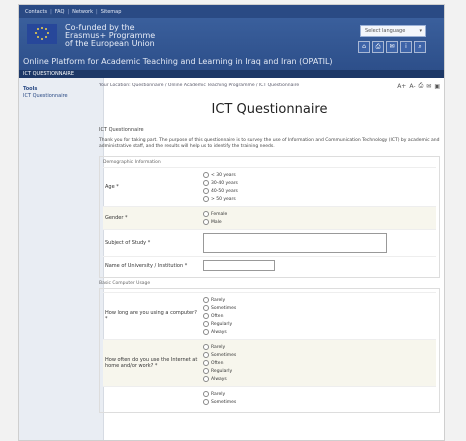  I want to click on radio-option: < 30 years, so click(319, 175).